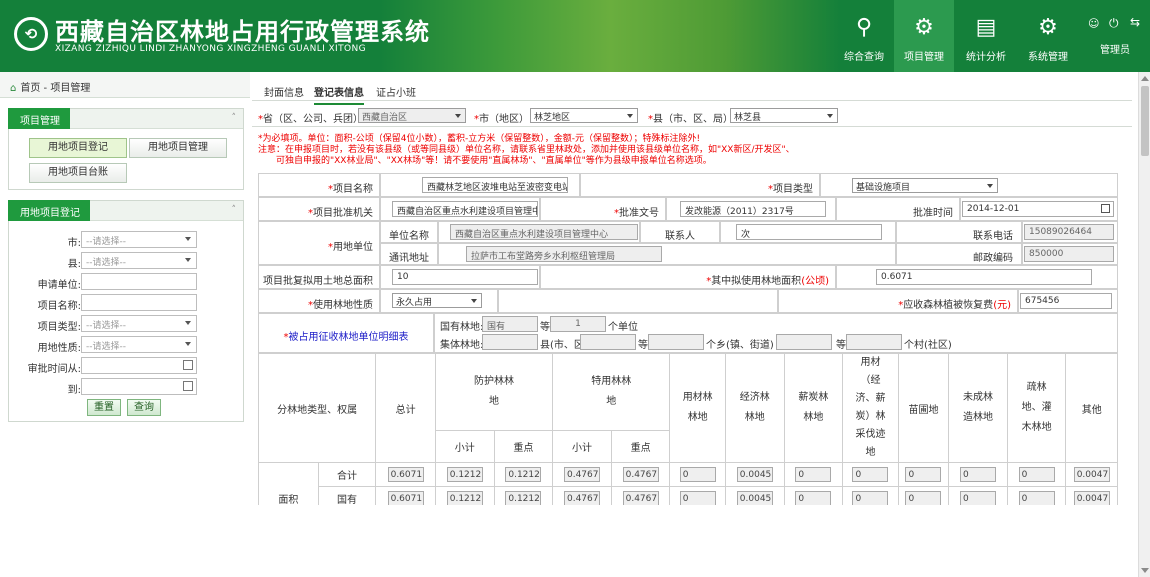  I want to click on unit-name-input: 西藏自治区重点水利建设项目管理中心, so click(544, 232).